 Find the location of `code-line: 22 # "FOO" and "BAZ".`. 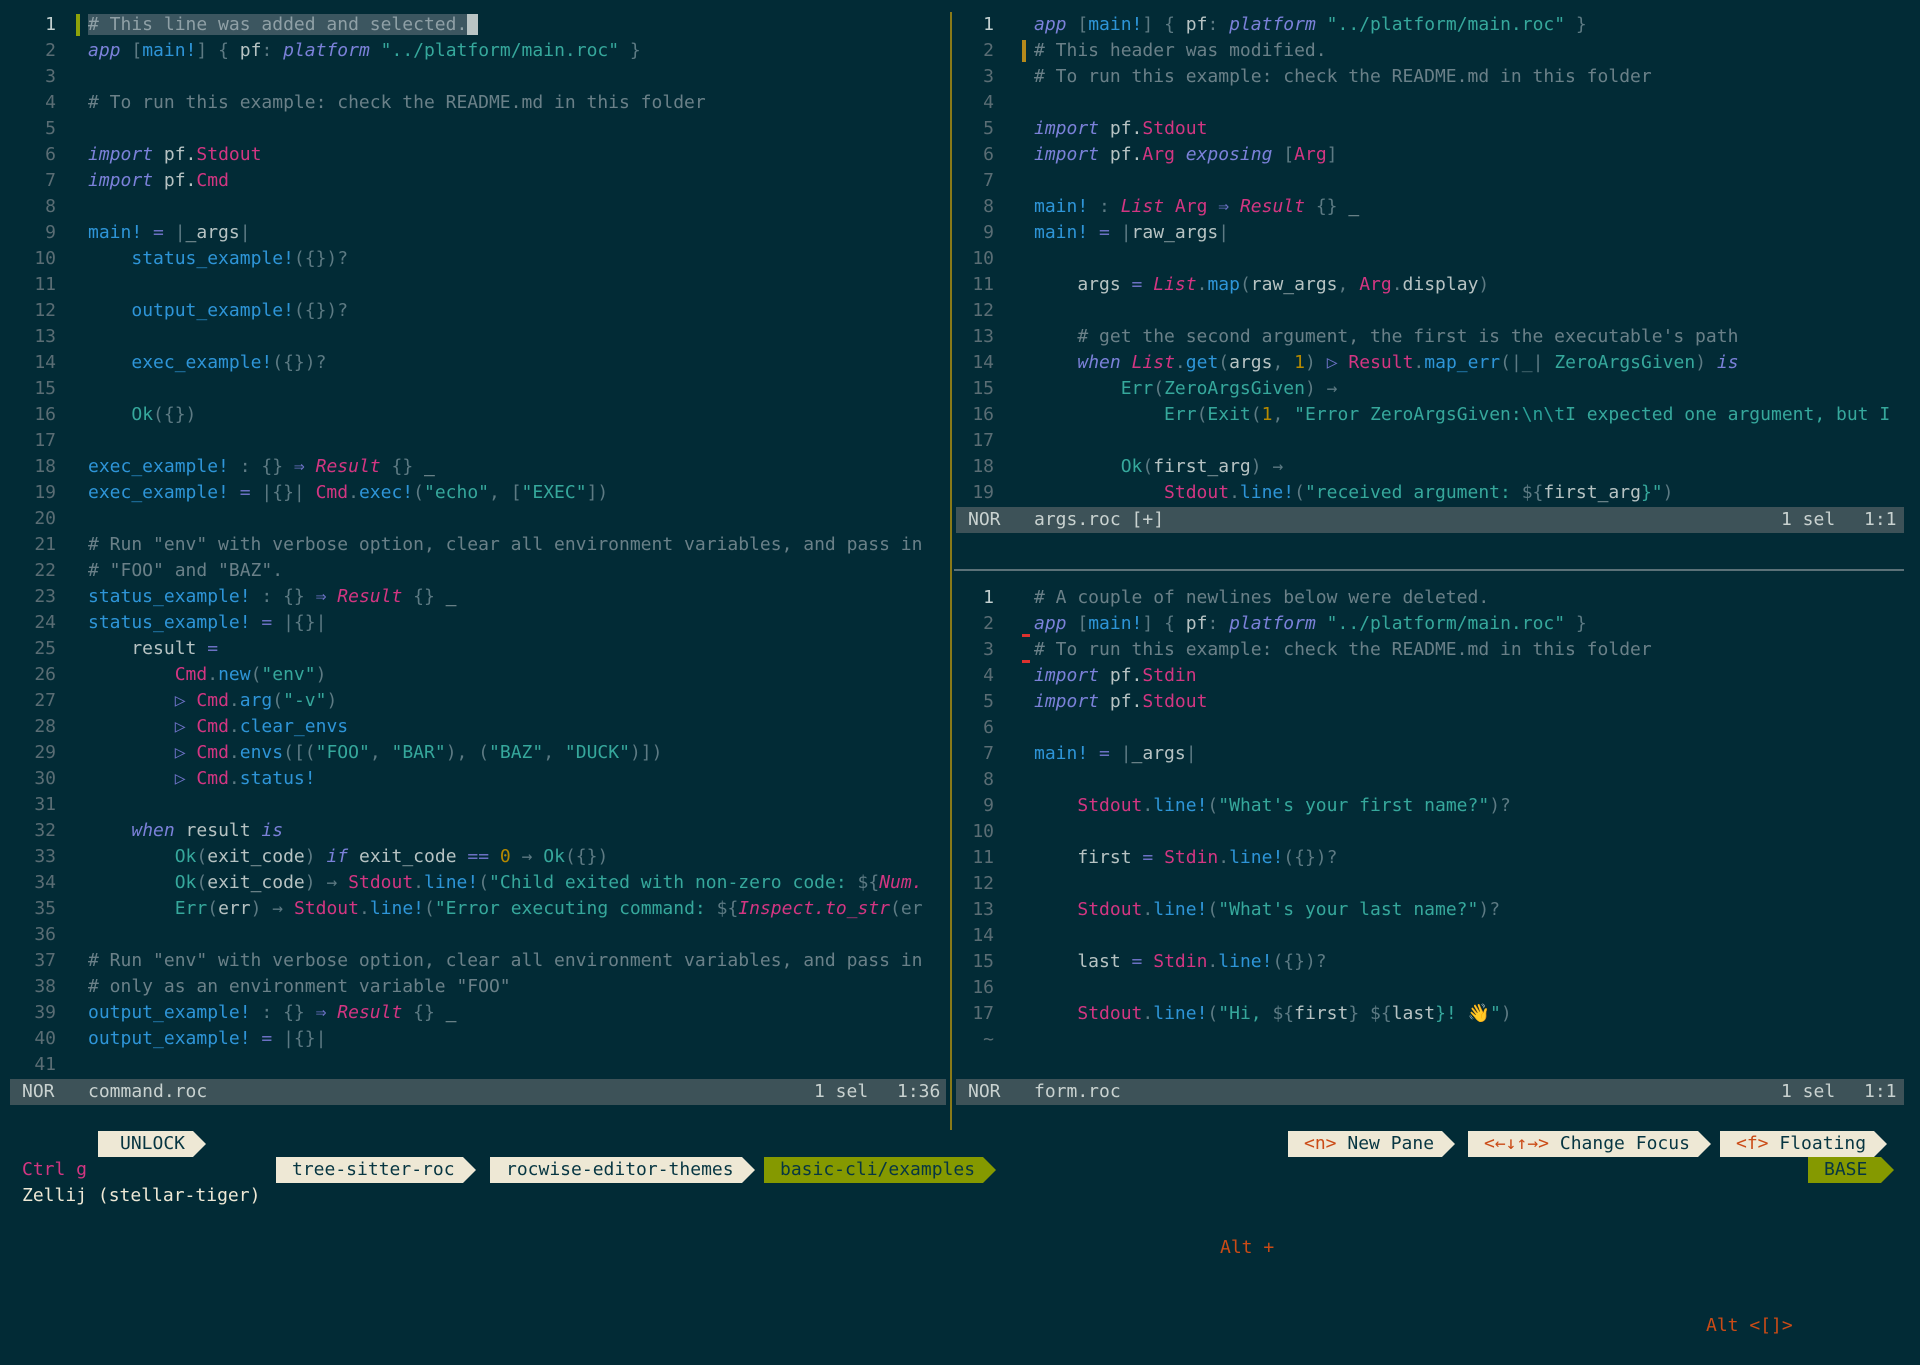

code-line: 22 # "FOO" and "BAZ". is located at coordinates (473, 571).